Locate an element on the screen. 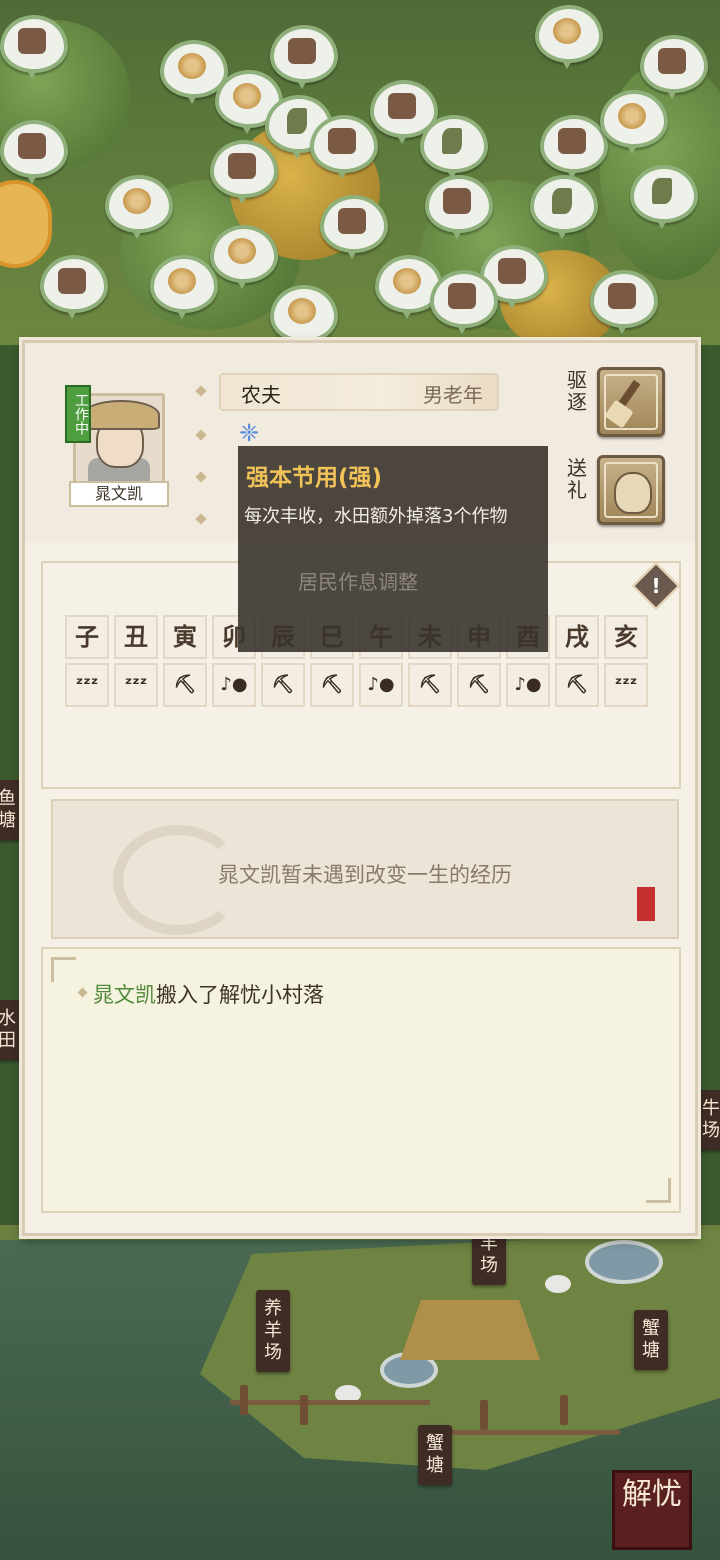  pond is located at coordinates (624, 1262).